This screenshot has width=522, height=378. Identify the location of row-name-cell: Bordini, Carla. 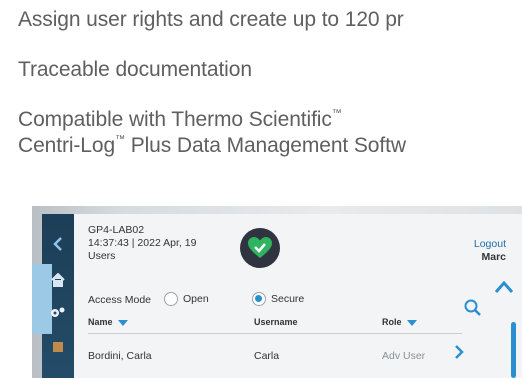
(120, 356).